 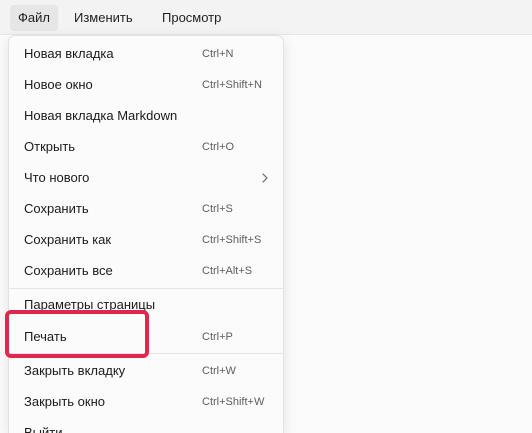 I want to click on menu-item-new-tab: Новая вкладка Ctrl+N, so click(x=146, y=54).